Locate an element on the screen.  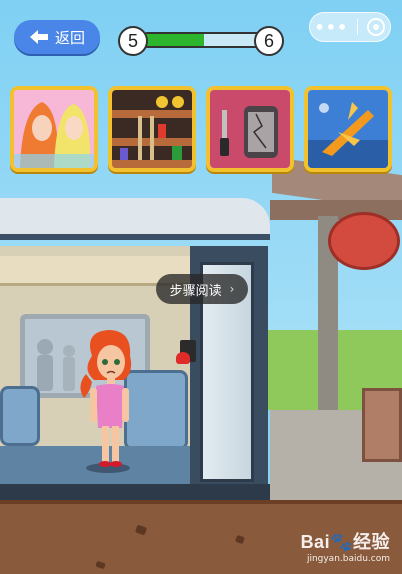
baidu-watermark: Bai🐾经验 jingyan.baidu.com is located at coordinates (345, 546).